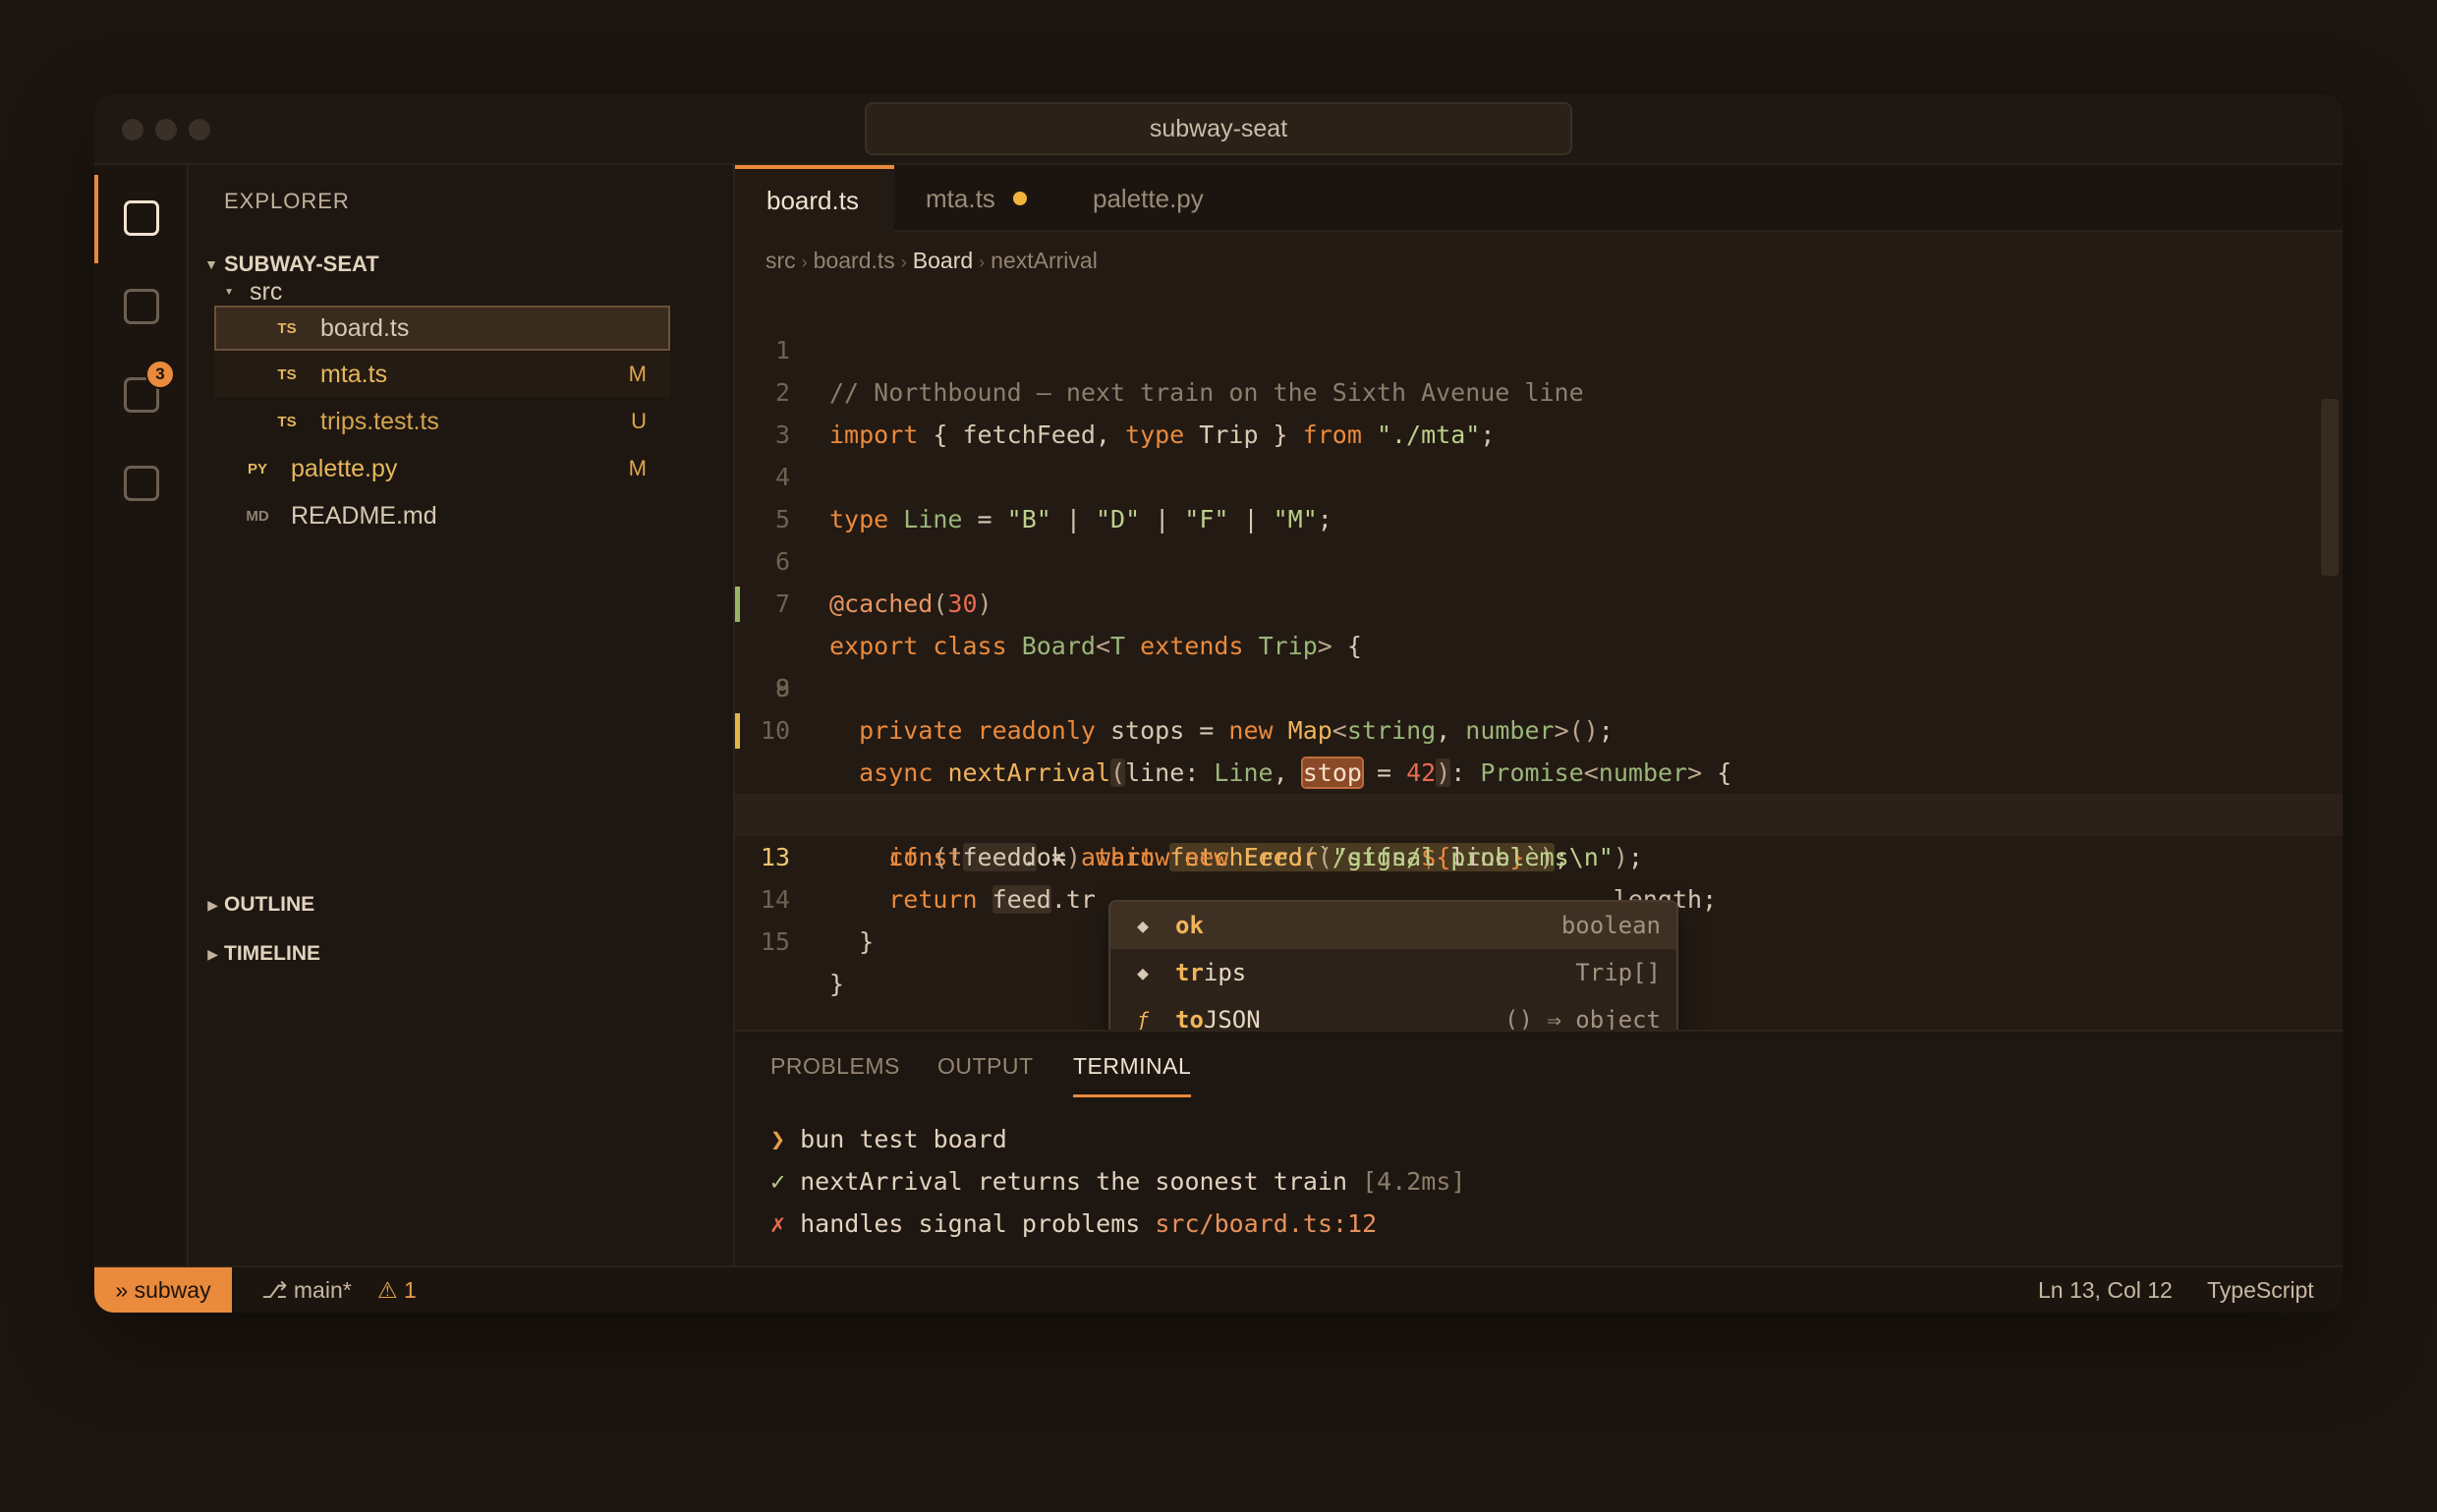  I want to click on git-branch-button: ⎇ main*, so click(306, 1290).